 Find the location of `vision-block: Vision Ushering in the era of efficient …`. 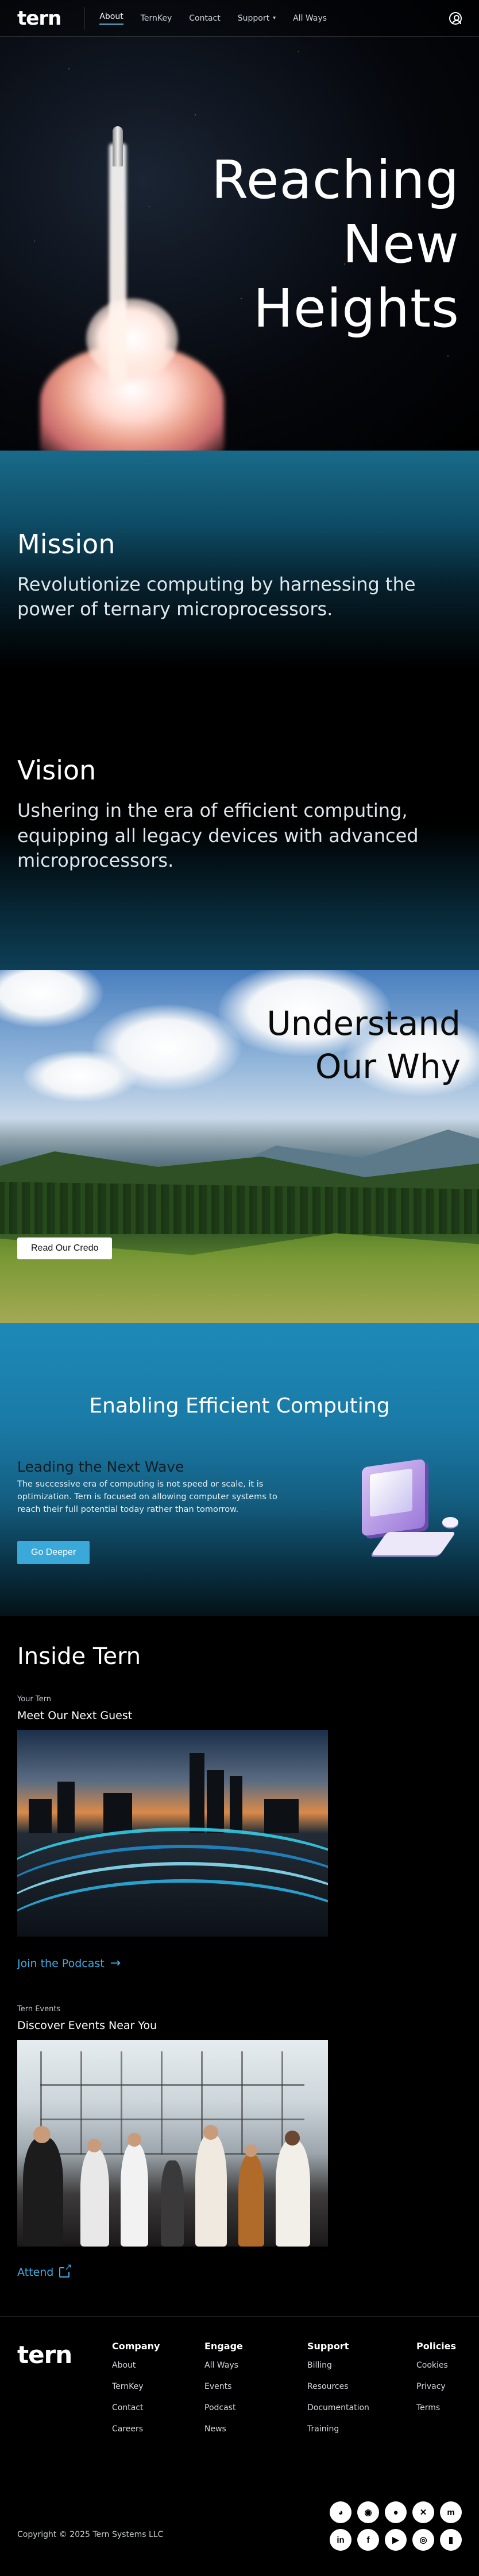

vision-block: Vision Ushering in the era of efficient … is located at coordinates (239, 814).